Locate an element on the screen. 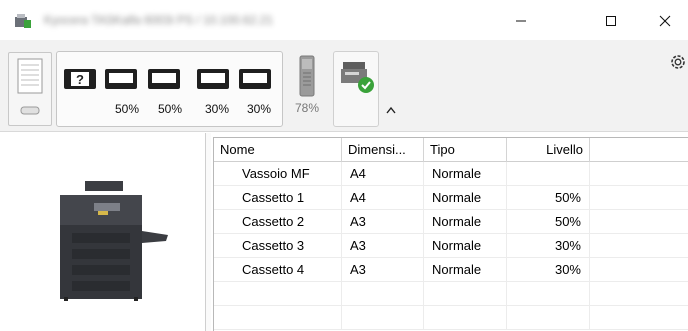 Image resolution: width=688 pixels, height=331 pixels. output-tray-button is located at coordinates (30, 89).